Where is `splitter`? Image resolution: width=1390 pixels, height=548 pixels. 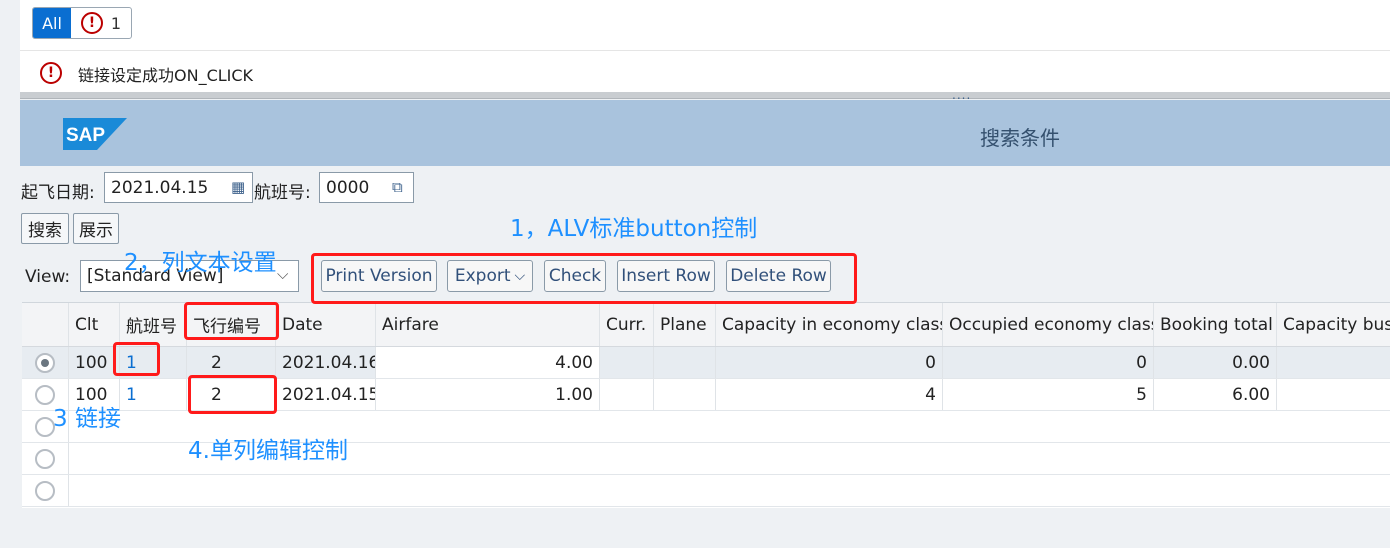 splitter is located at coordinates (705, 95).